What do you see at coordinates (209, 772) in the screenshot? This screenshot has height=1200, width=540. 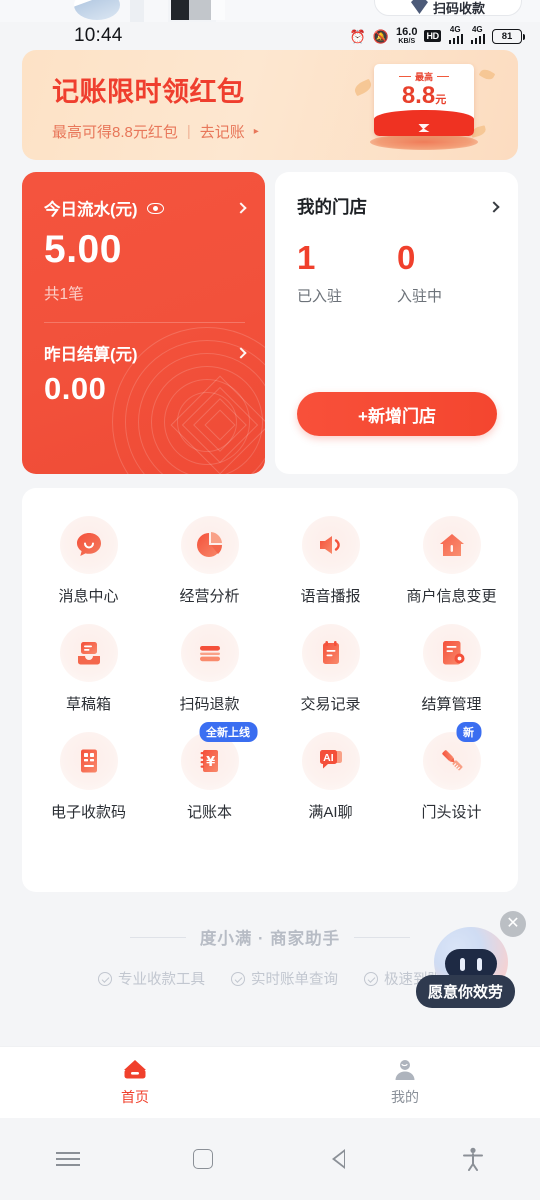 I see `grid-item-ledger-book: 全新上线 ¥ 记账本` at bounding box center [209, 772].